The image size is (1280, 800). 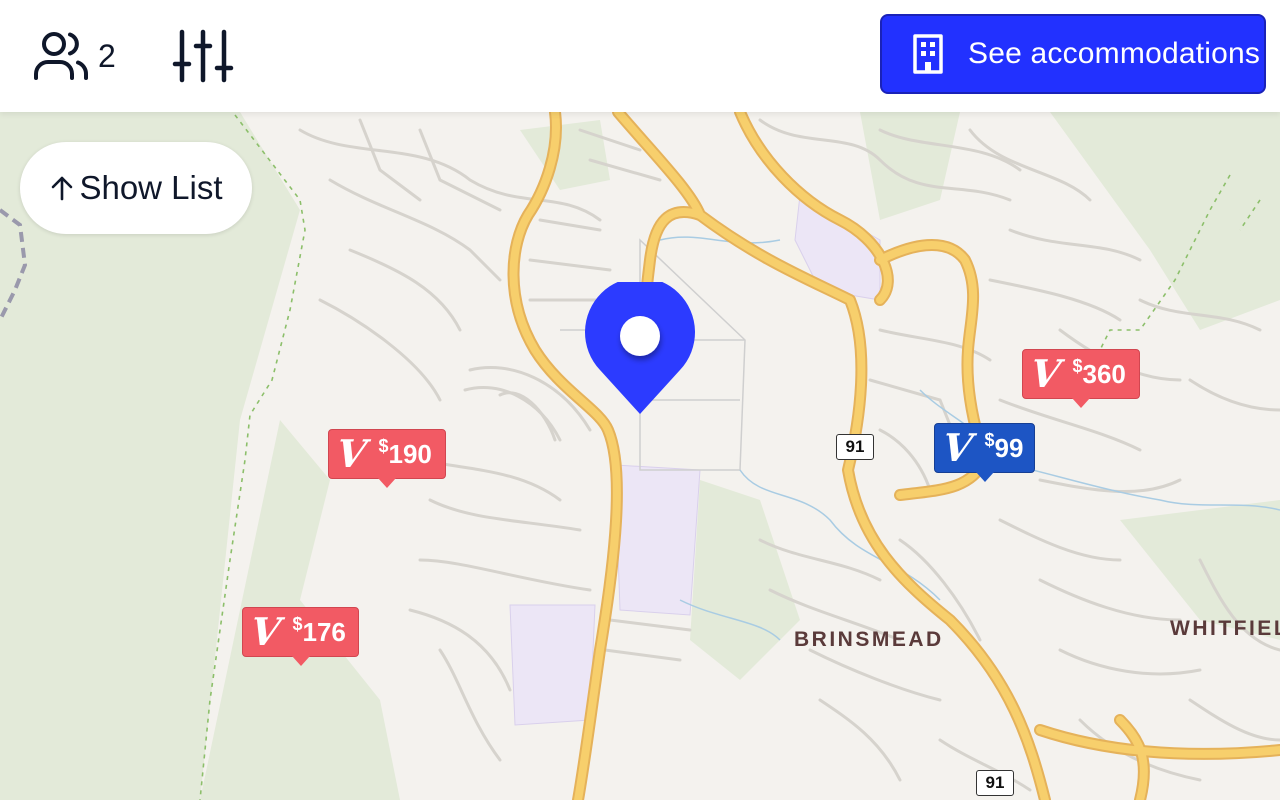 I want to click on arrow-up-icon, so click(x=62, y=188).